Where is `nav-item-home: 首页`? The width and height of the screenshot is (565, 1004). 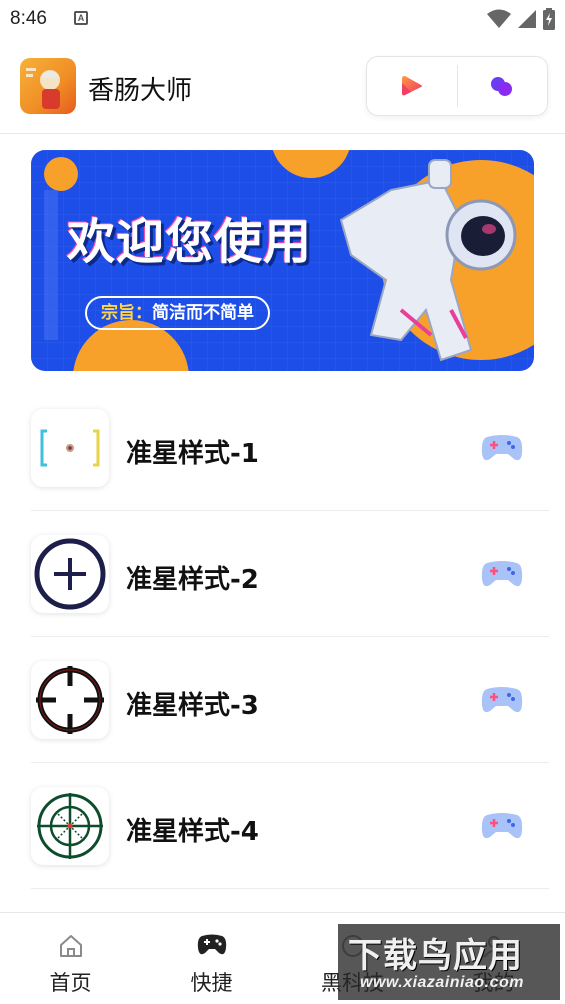 nav-item-home: 首页 is located at coordinates (70, 958).